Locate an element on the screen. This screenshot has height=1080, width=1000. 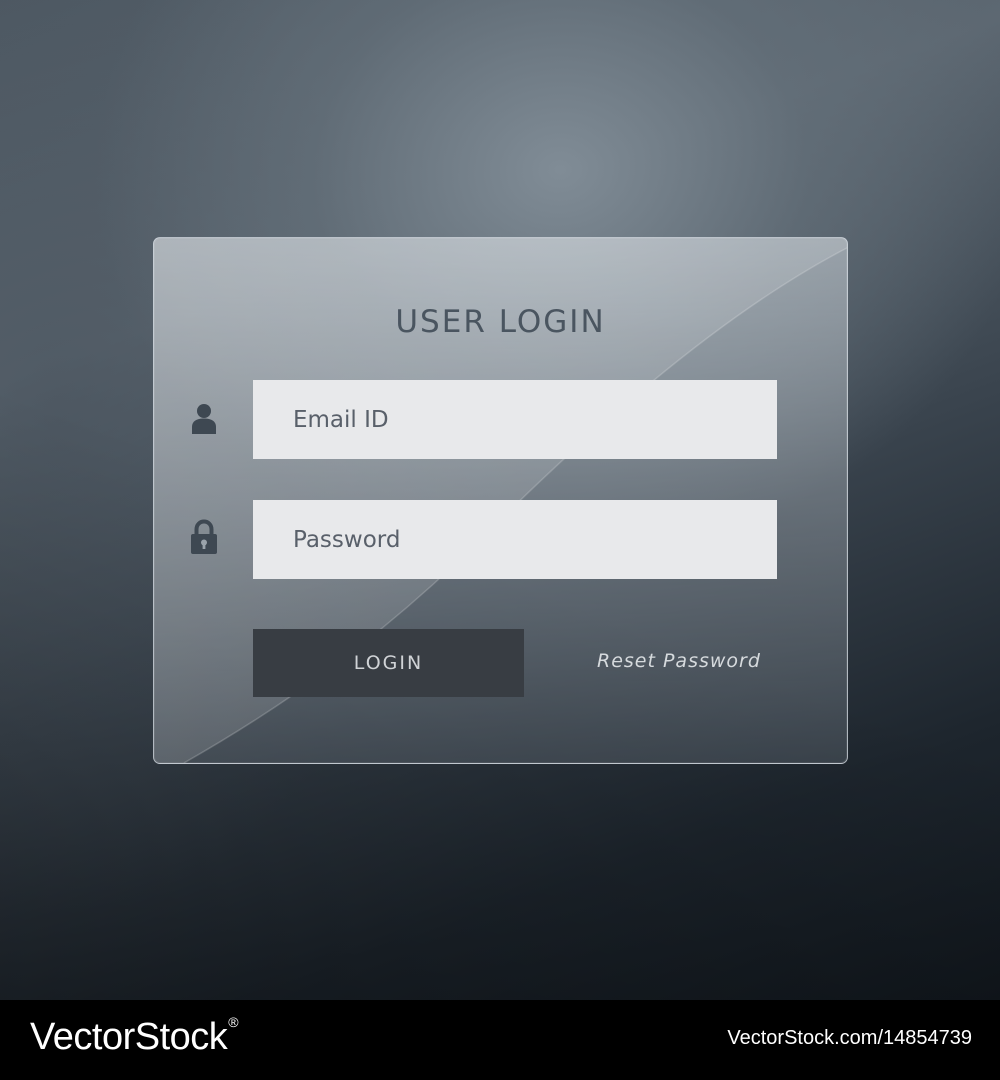
image-id: VectorStock.com/14854739 is located at coordinates (849, 1038).